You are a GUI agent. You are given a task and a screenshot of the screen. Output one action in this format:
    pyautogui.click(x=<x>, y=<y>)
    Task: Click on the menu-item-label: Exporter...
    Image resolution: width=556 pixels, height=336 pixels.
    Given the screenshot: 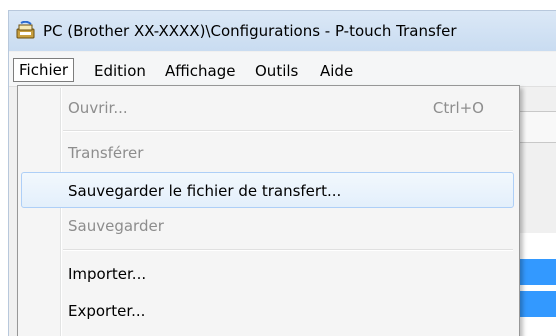 What is the action you would take?
    pyautogui.click(x=107, y=311)
    